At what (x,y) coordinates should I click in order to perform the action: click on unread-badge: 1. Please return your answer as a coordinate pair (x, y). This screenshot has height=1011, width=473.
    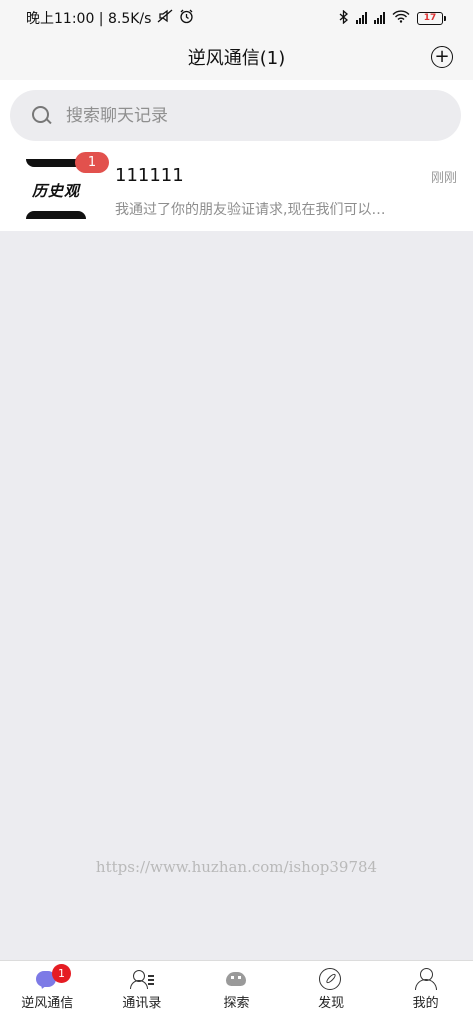
    Looking at the image, I should click on (92, 162).